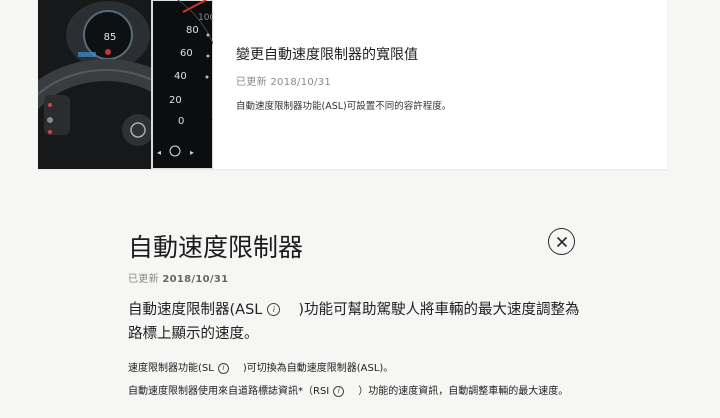  Describe the element at coordinates (463, 391) in the screenshot. I see `p2-text-2: ）功能的速度資訊，自動調整車輛的最大速度。` at that location.